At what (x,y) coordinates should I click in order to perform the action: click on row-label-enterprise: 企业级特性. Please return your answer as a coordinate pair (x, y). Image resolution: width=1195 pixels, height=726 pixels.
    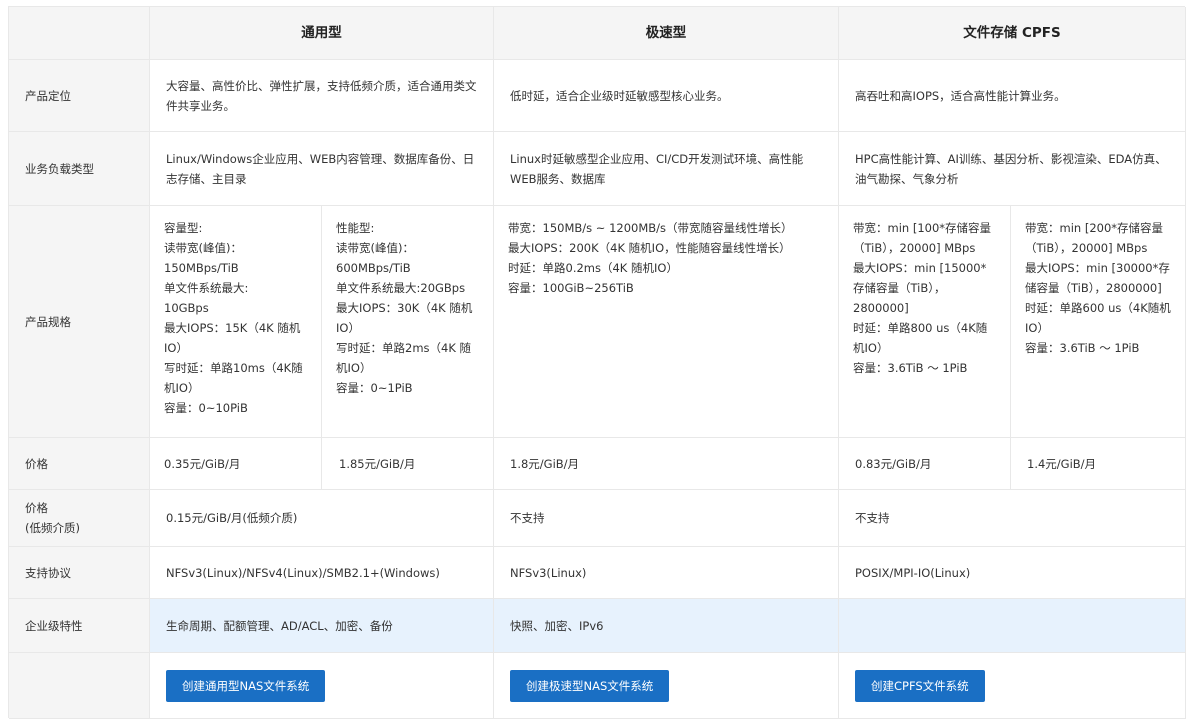
    Looking at the image, I should click on (79, 626).